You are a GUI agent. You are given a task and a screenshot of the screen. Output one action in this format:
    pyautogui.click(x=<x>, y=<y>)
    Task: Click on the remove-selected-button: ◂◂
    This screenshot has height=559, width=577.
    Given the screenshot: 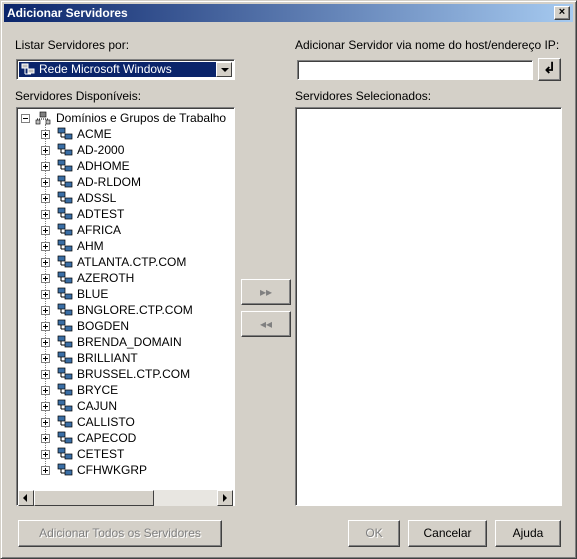 What is the action you would take?
    pyautogui.click(x=266, y=324)
    